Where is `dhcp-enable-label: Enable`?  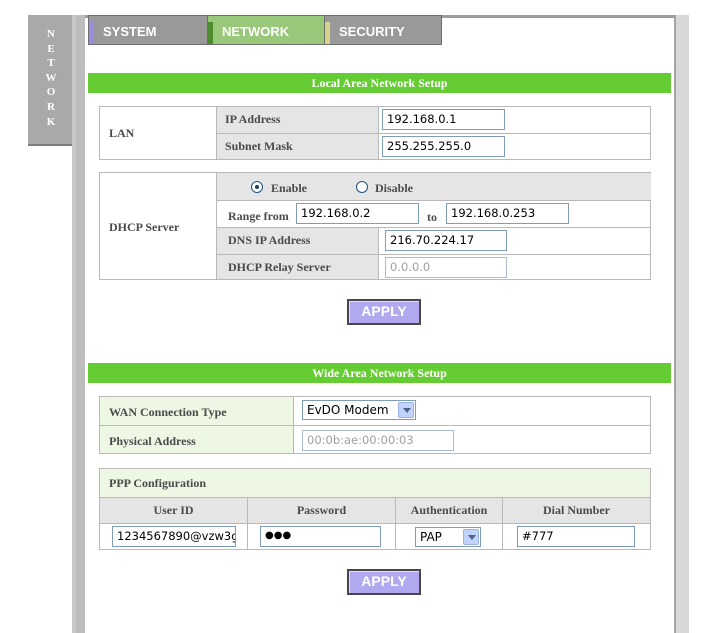 dhcp-enable-label: Enable is located at coordinates (289, 188).